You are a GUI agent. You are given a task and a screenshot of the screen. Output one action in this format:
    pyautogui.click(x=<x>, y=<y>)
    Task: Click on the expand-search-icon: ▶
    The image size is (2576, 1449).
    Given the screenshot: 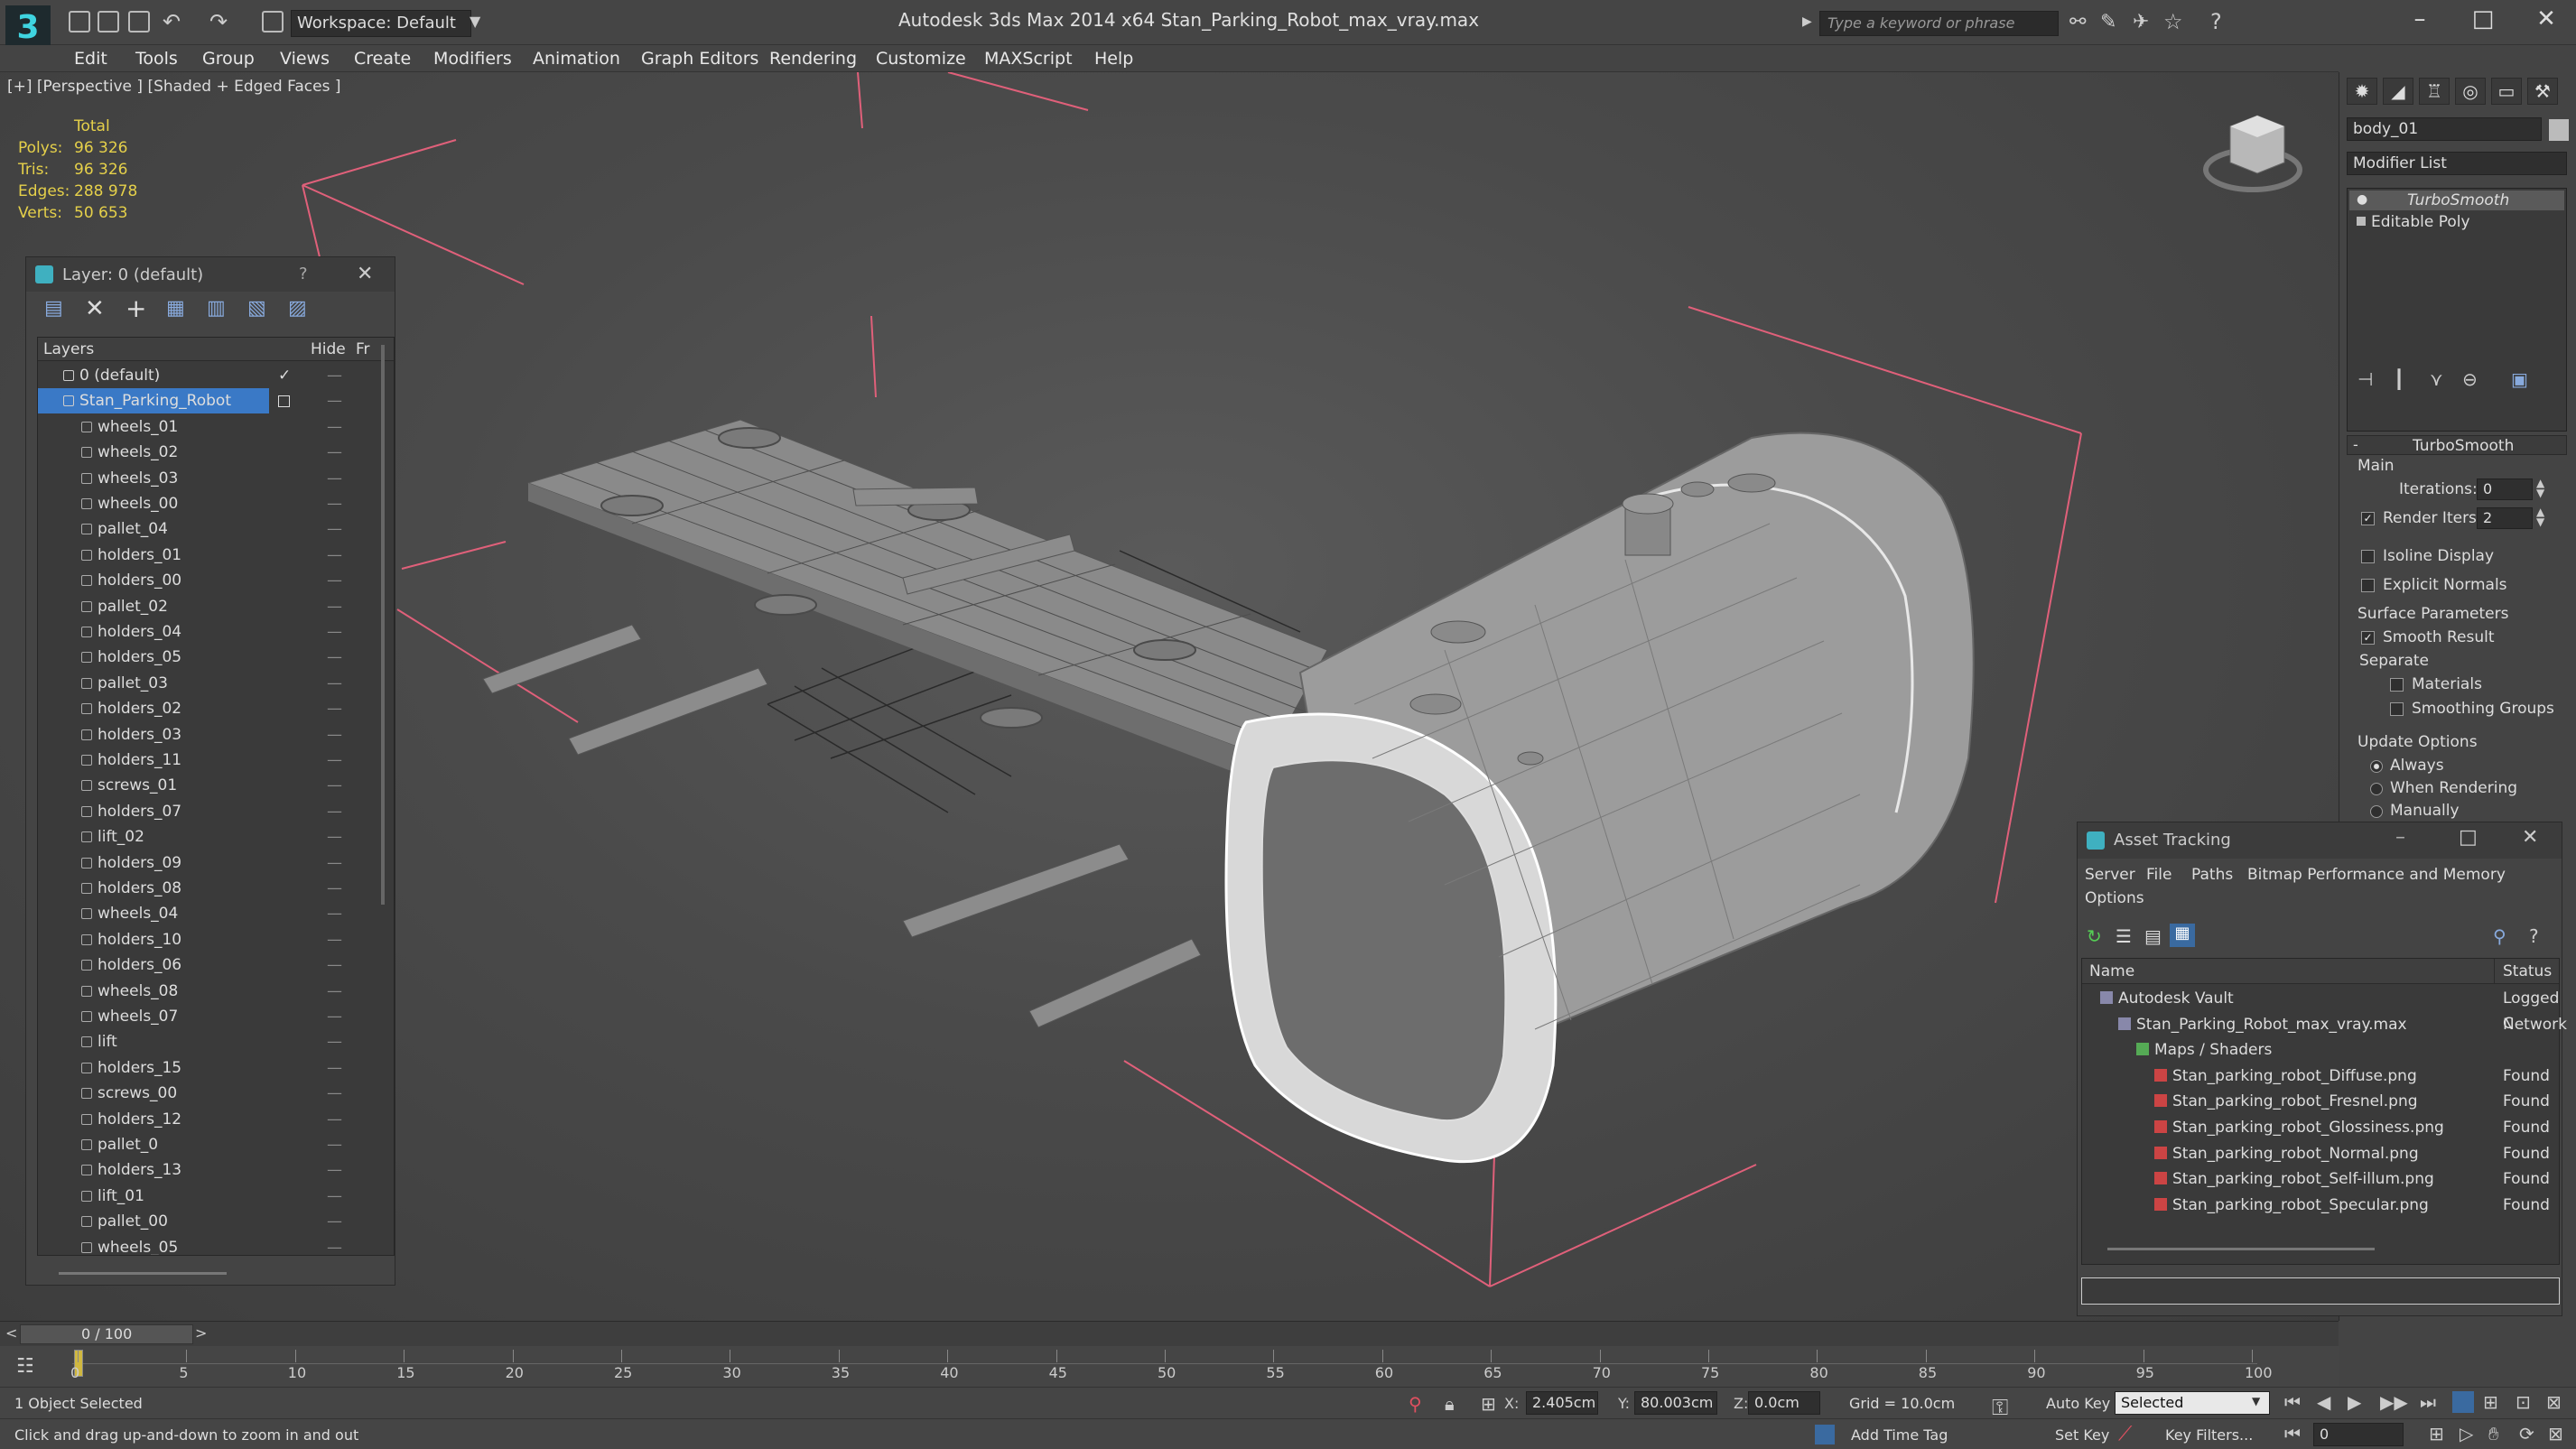 What is the action you would take?
    pyautogui.click(x=1807, y=21)
    